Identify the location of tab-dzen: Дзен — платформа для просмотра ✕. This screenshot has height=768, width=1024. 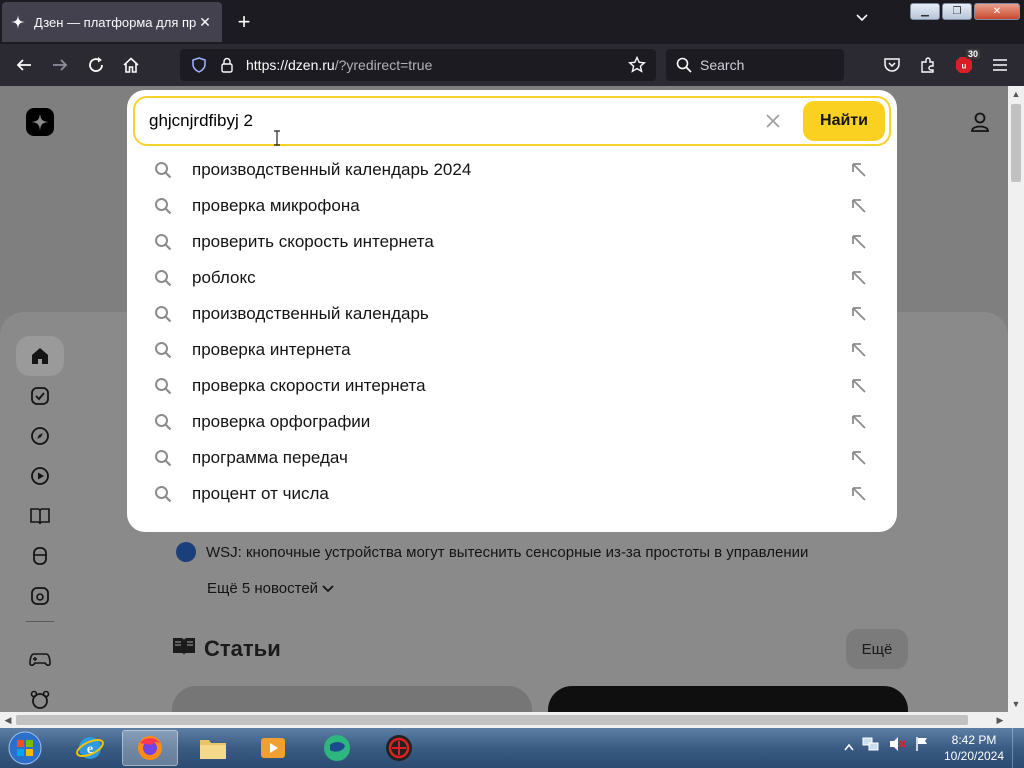
(112, 22).